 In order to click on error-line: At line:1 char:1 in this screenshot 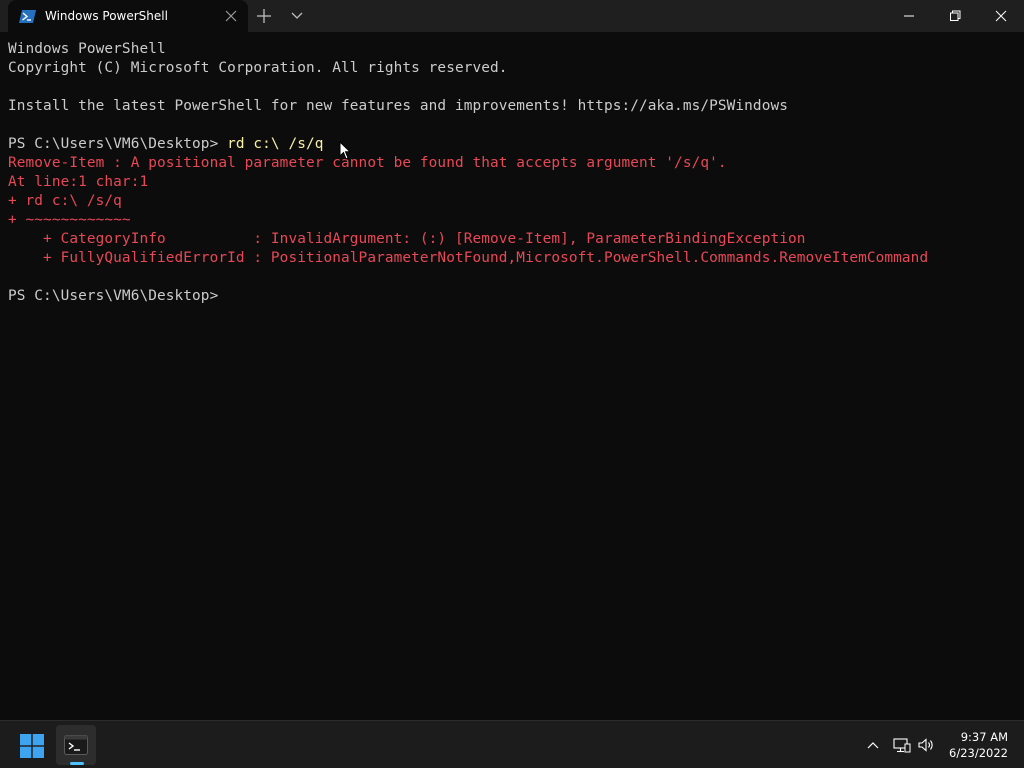, I will do `click(78, 182)`.